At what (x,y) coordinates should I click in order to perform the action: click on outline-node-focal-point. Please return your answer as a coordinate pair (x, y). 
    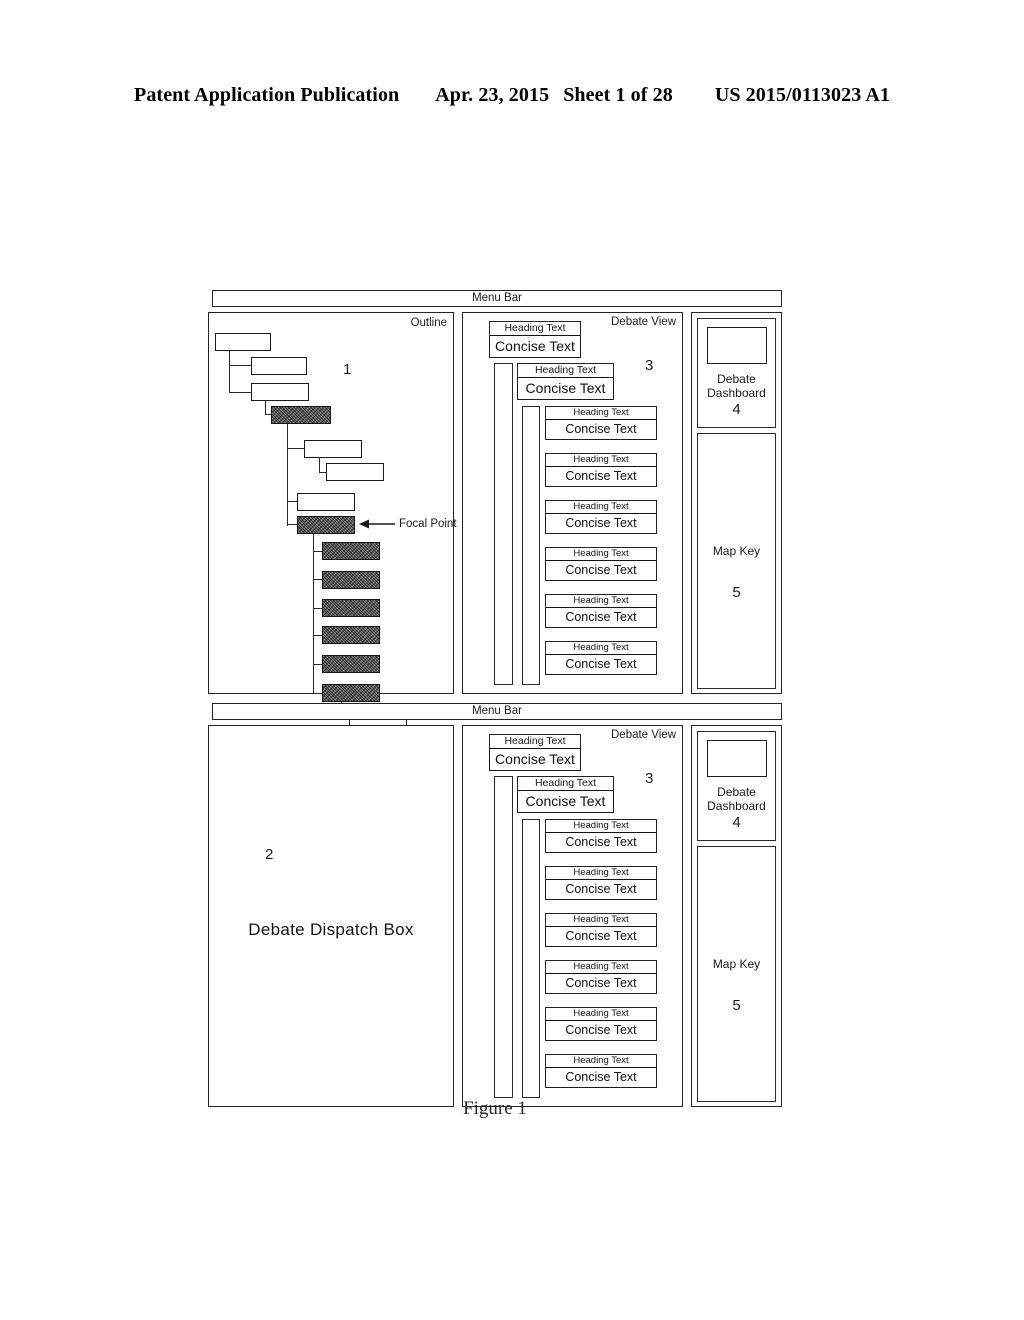
    Looking at the image, I should click on (326, 525).